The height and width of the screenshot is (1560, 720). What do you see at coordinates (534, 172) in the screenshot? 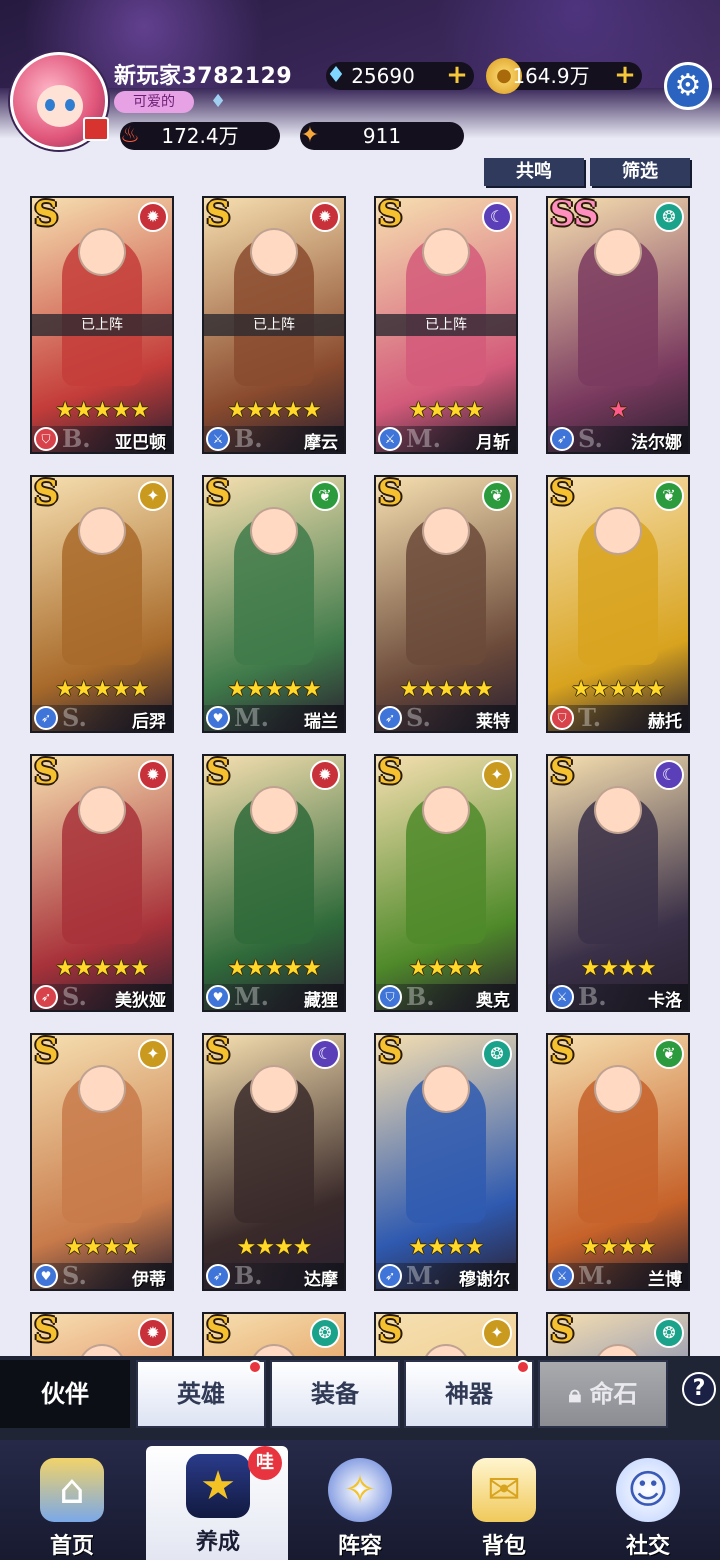
I see `resonance-button: 共鸣` at bounding box center [534, 172].